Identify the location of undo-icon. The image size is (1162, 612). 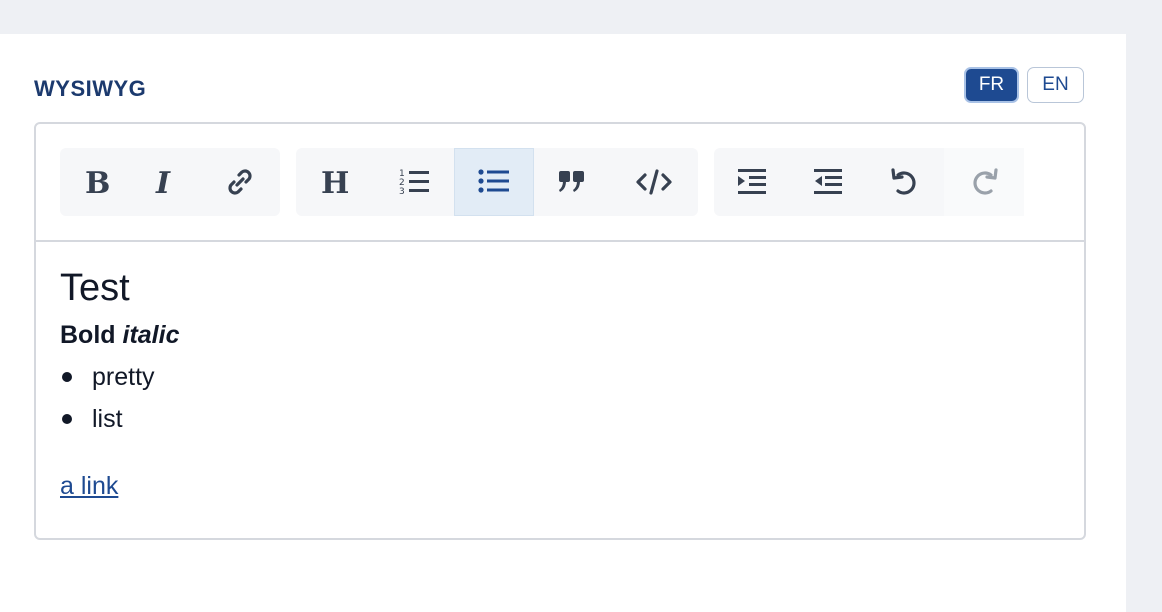
(903, 181).